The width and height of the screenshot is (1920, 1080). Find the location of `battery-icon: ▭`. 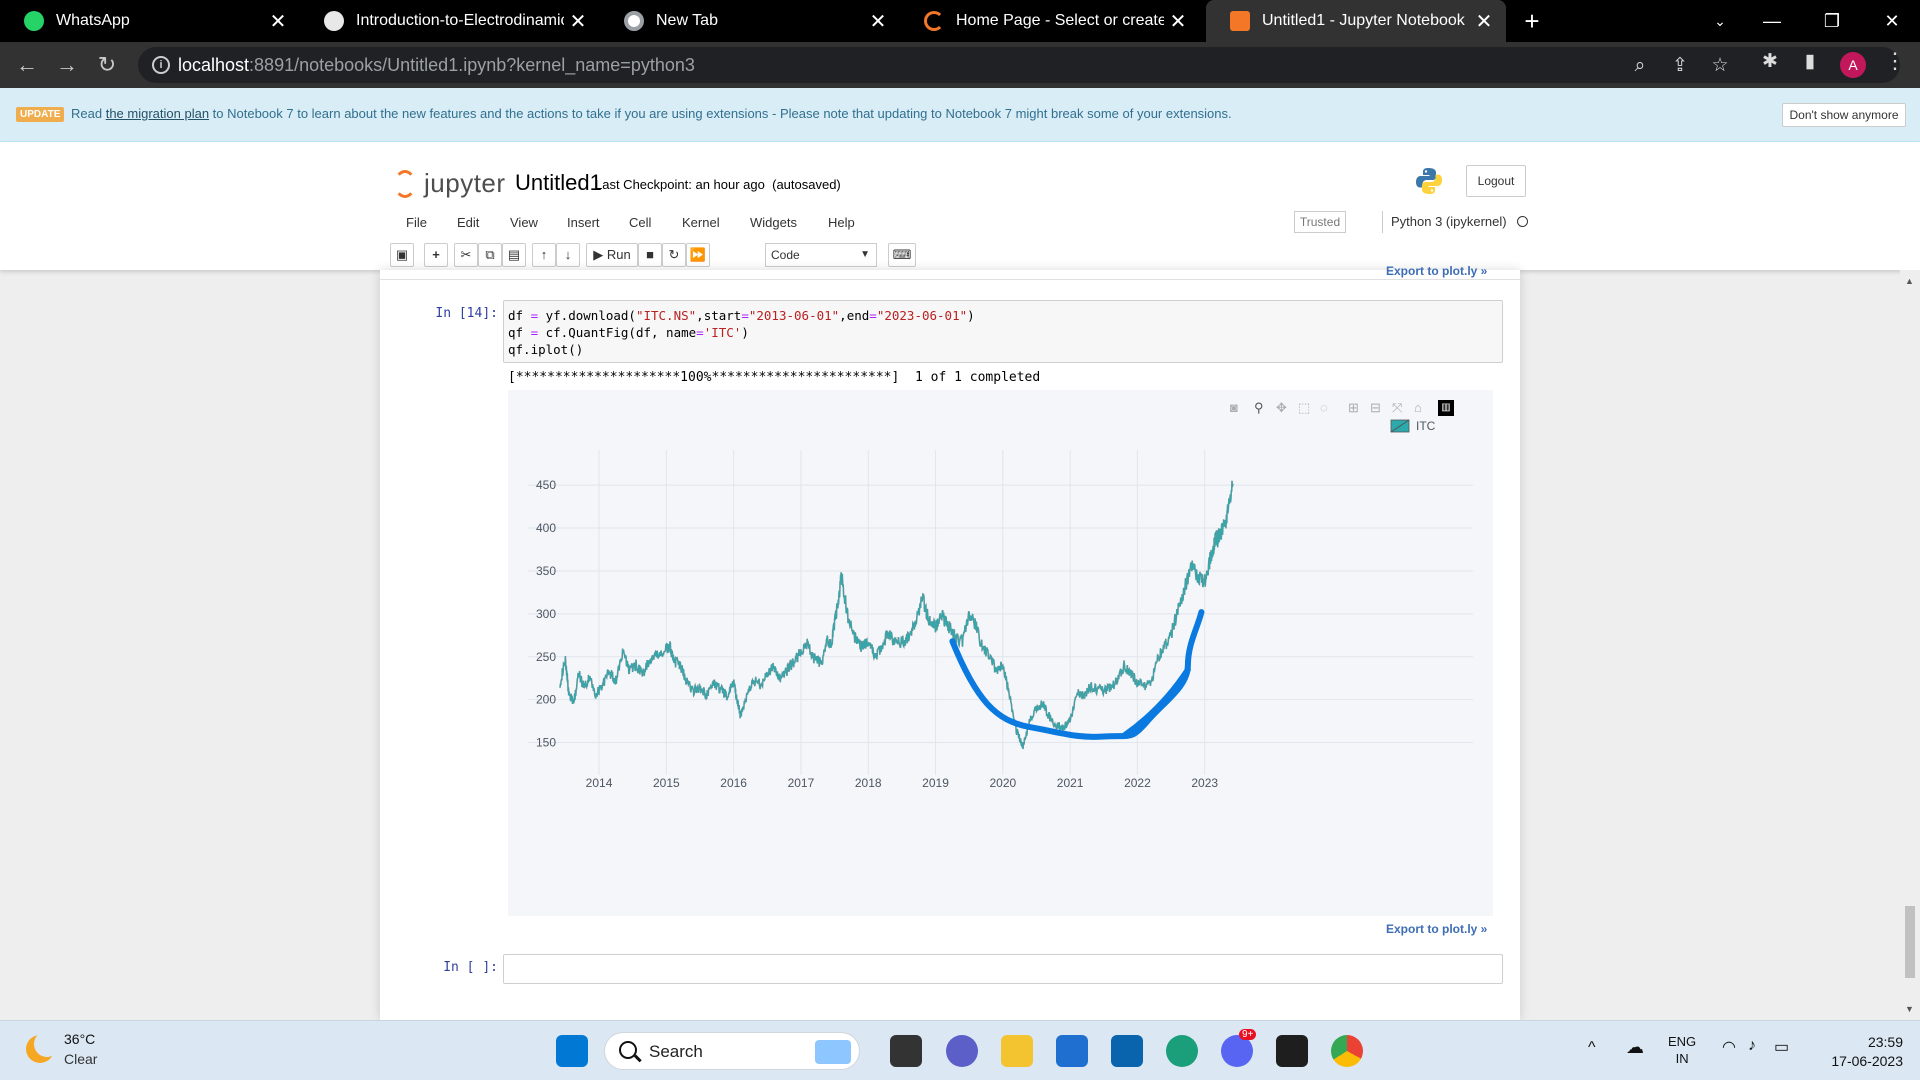

battery-icon: ▭ is located at coordinates (1781, 1047).